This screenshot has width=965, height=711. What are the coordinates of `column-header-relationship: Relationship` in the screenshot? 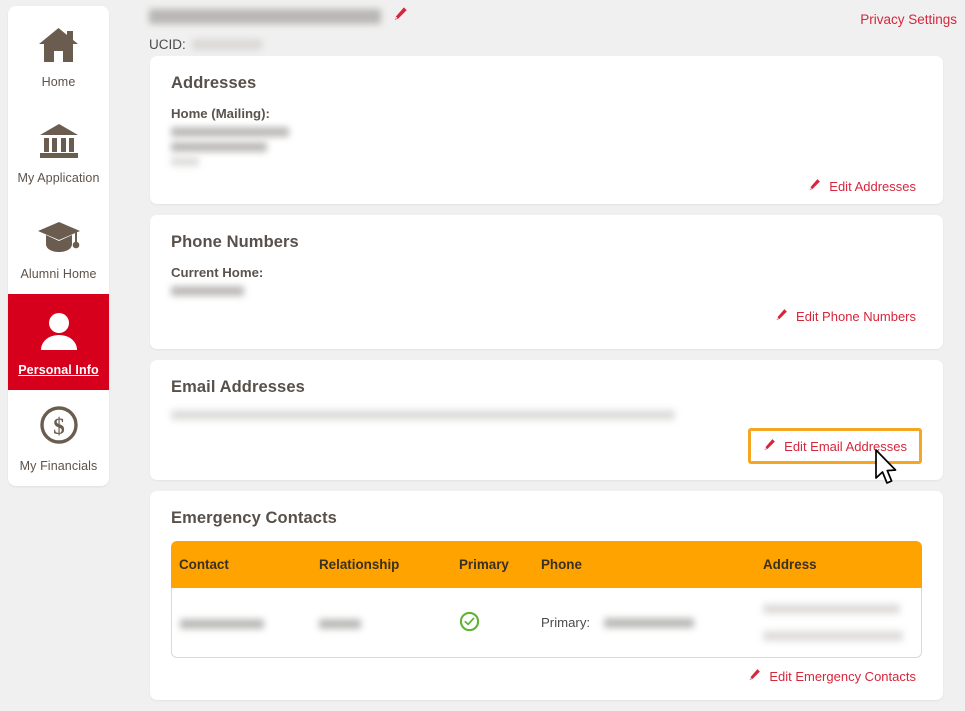 It's located at (381, 564).